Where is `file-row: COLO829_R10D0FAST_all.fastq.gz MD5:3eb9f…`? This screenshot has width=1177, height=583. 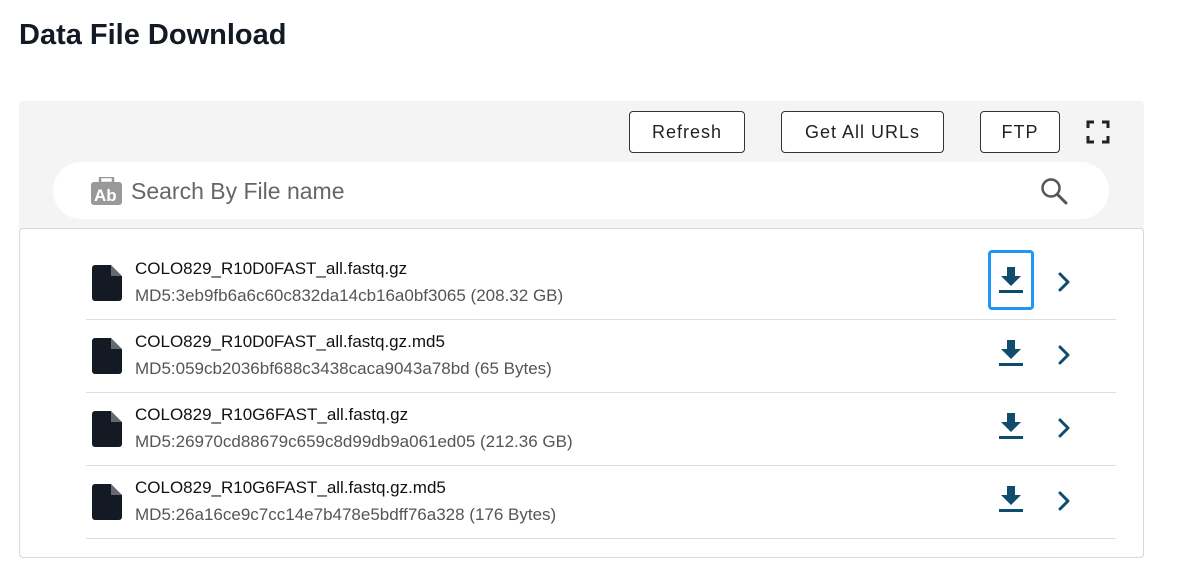 file-row: COLO829_R10D0FAST_all.fastq.gz MD5:3eb9f… is located at coordinates (601, 283).